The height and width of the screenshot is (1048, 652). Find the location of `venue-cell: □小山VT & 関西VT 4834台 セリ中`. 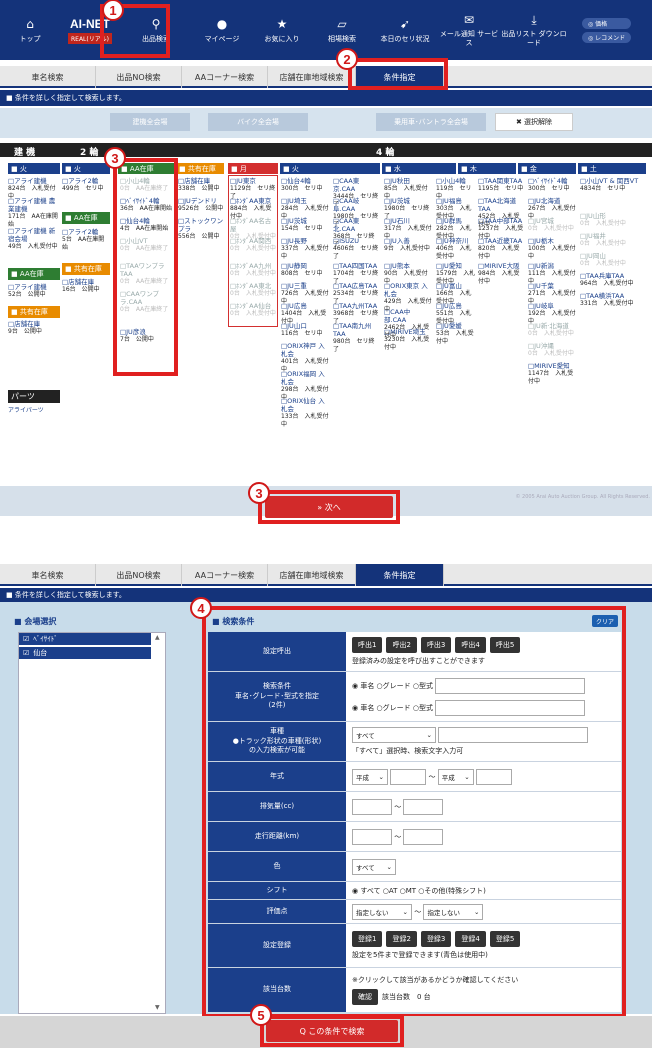

venue-cell: □小山VT & 関西VT 4834台 セリ中 is located at coordinates (613, 185).